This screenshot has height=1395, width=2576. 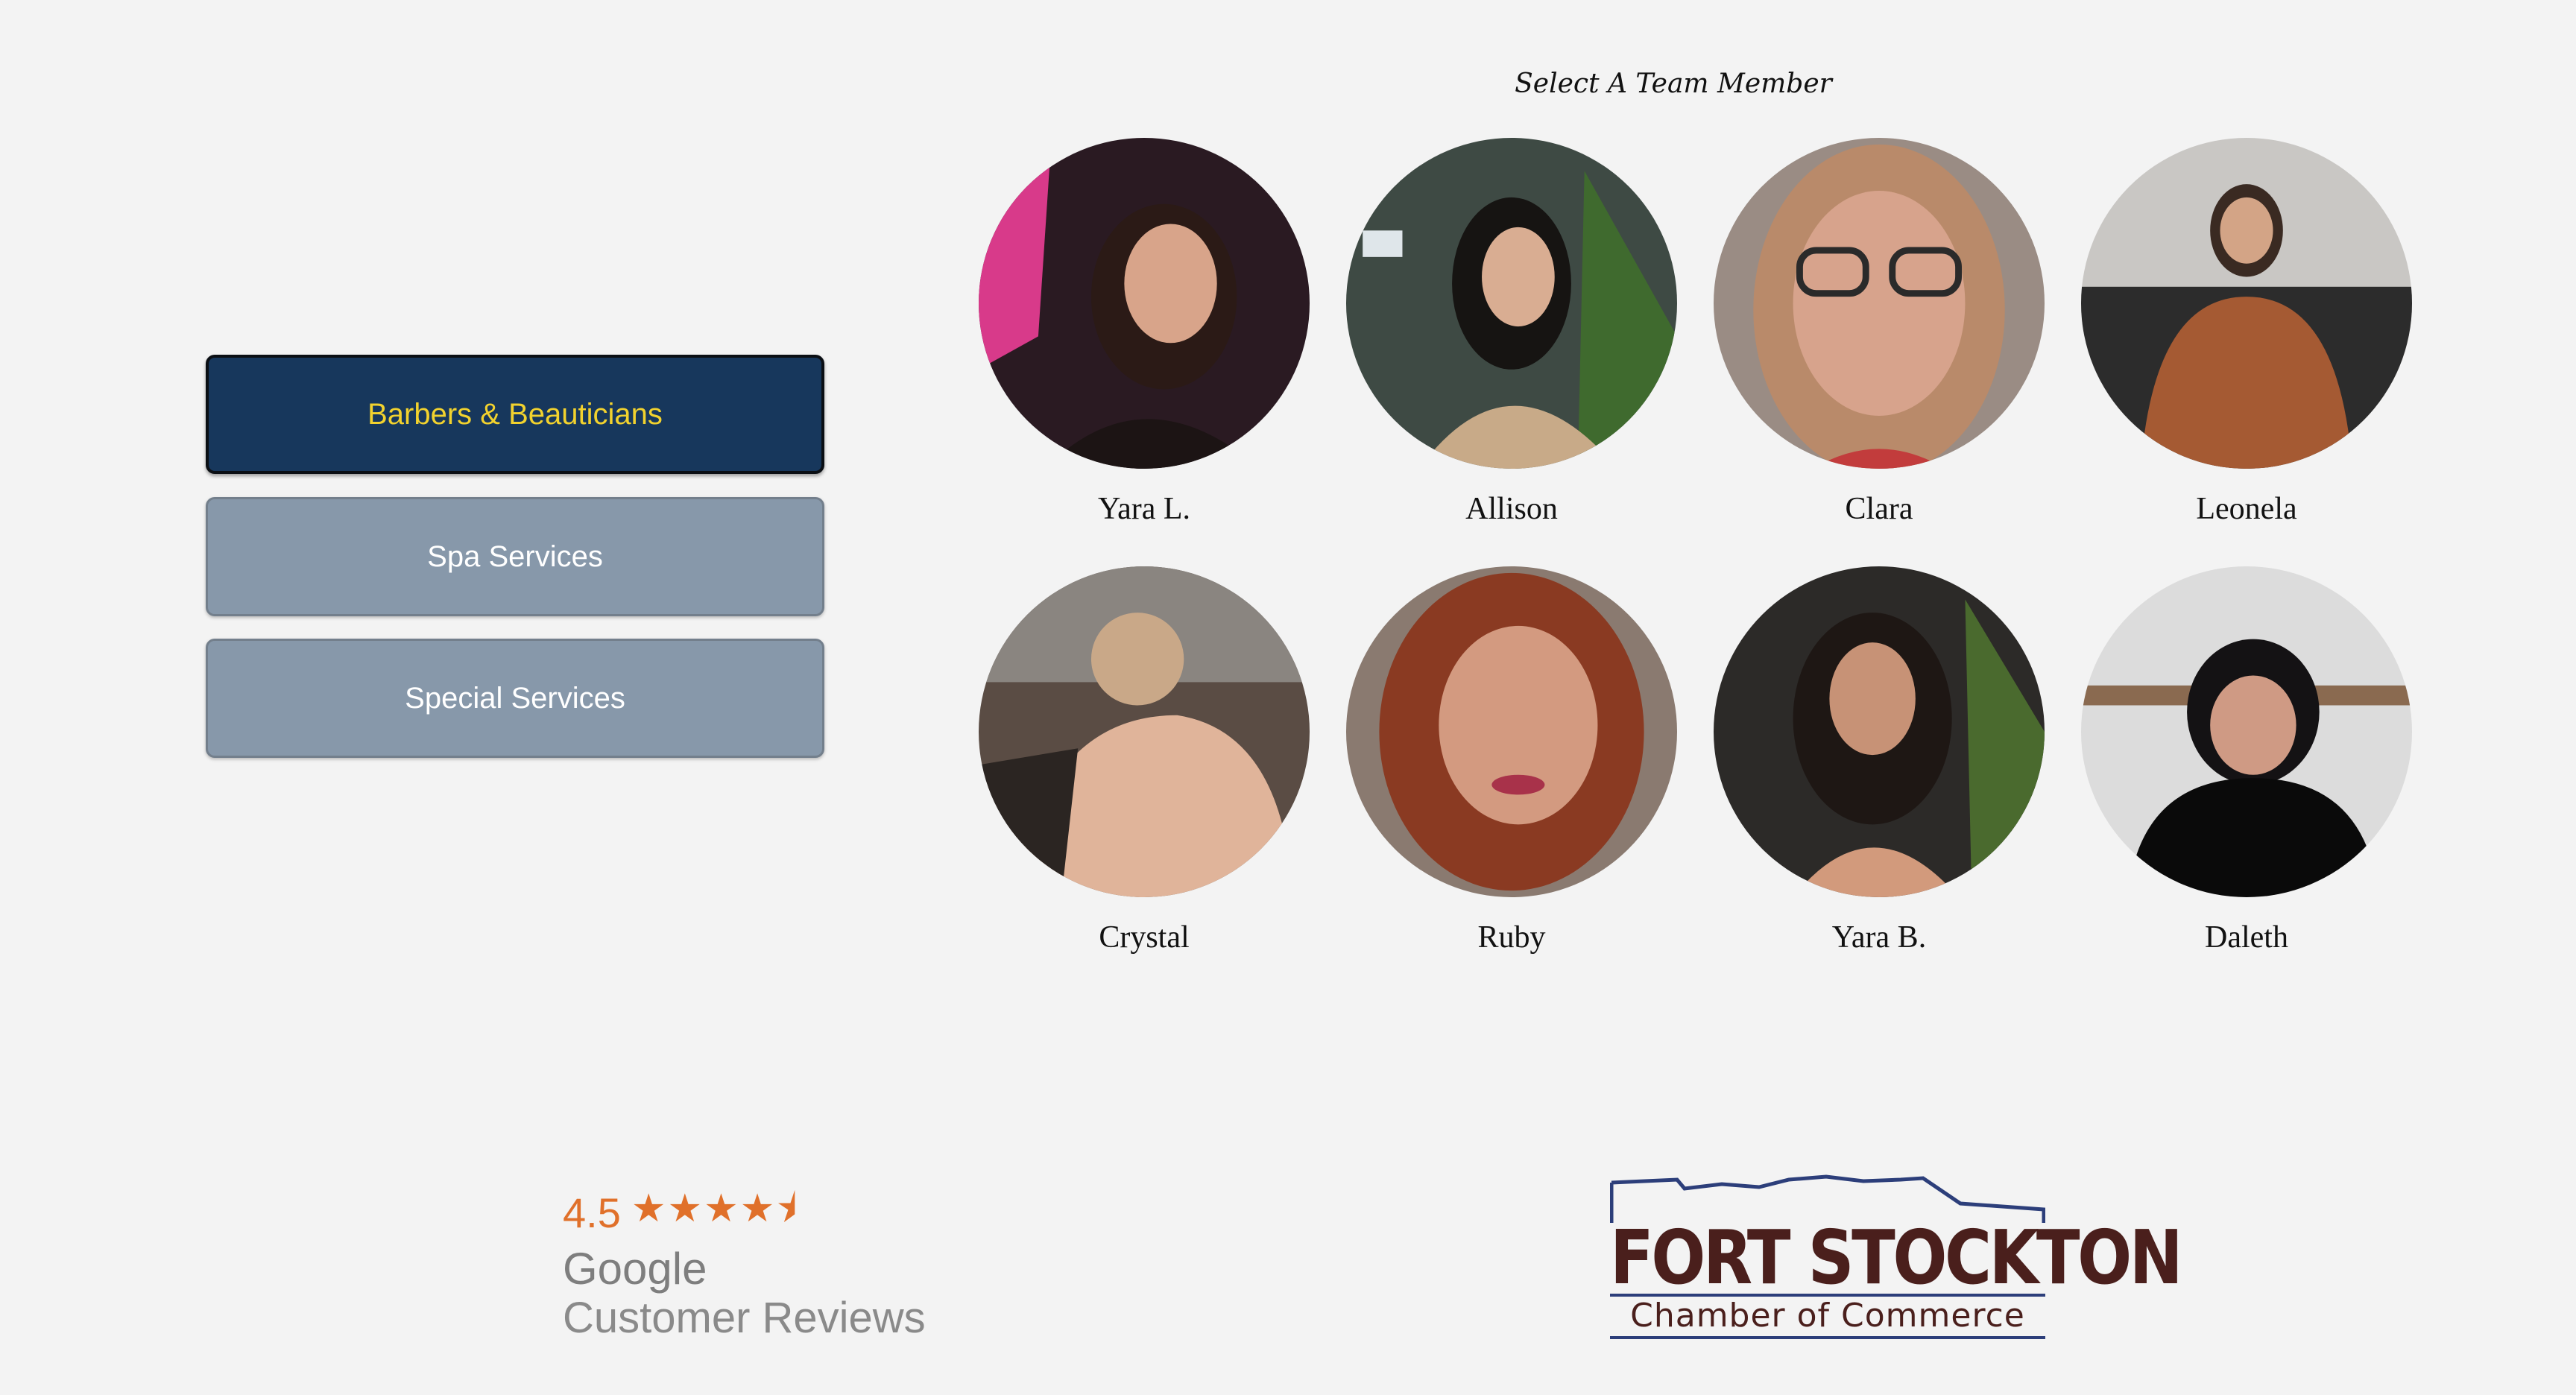 I want to click on category-spa-services-button: Spa Services, so click(x=515, y=557).